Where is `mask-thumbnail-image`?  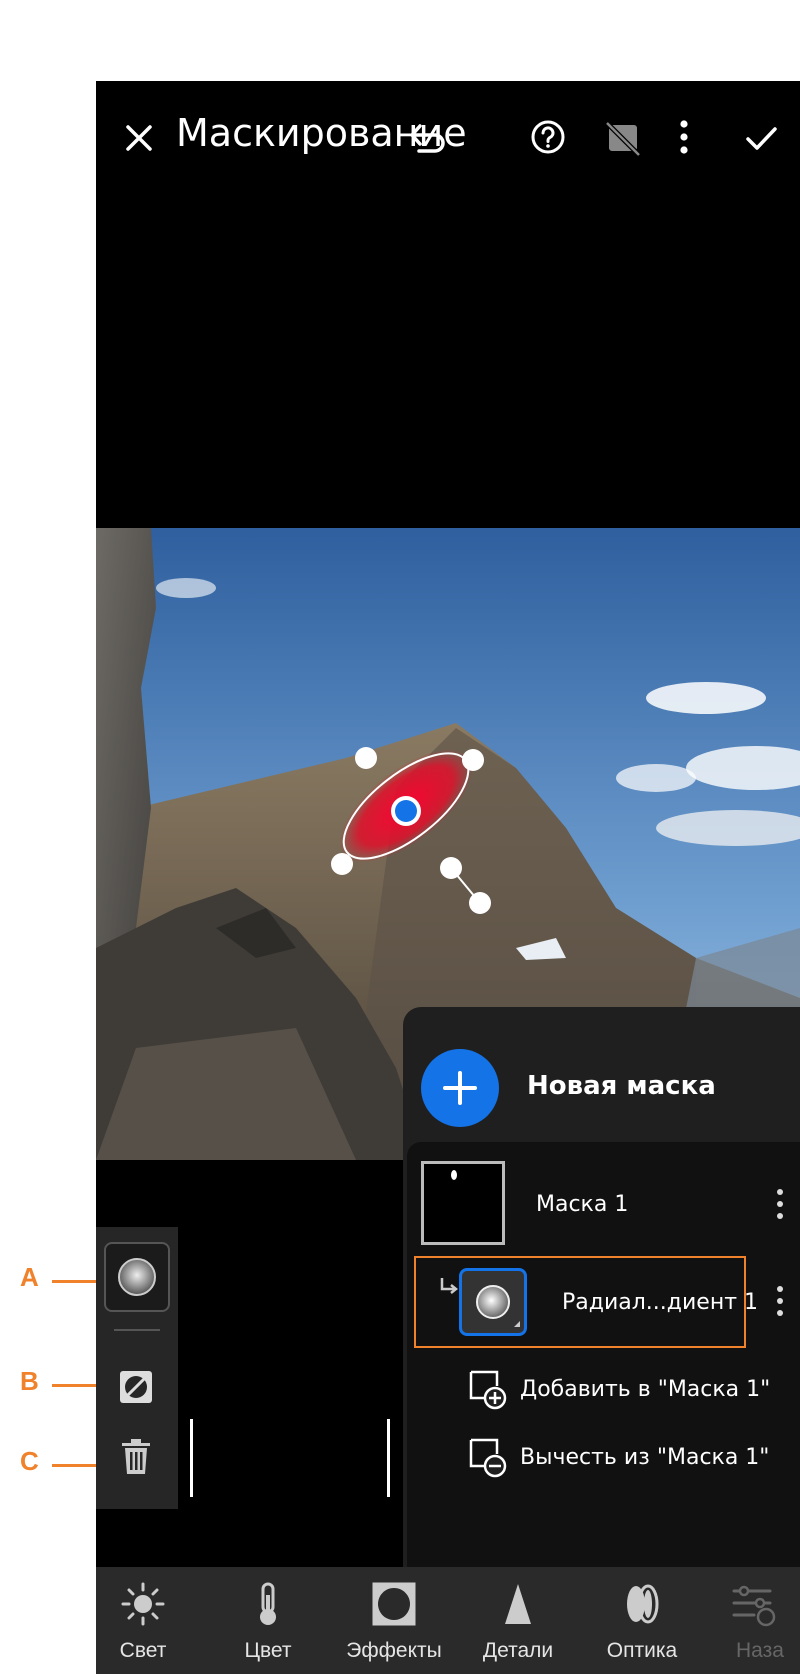
mask-thumbnail-image is located at coordinates (454, 1175).